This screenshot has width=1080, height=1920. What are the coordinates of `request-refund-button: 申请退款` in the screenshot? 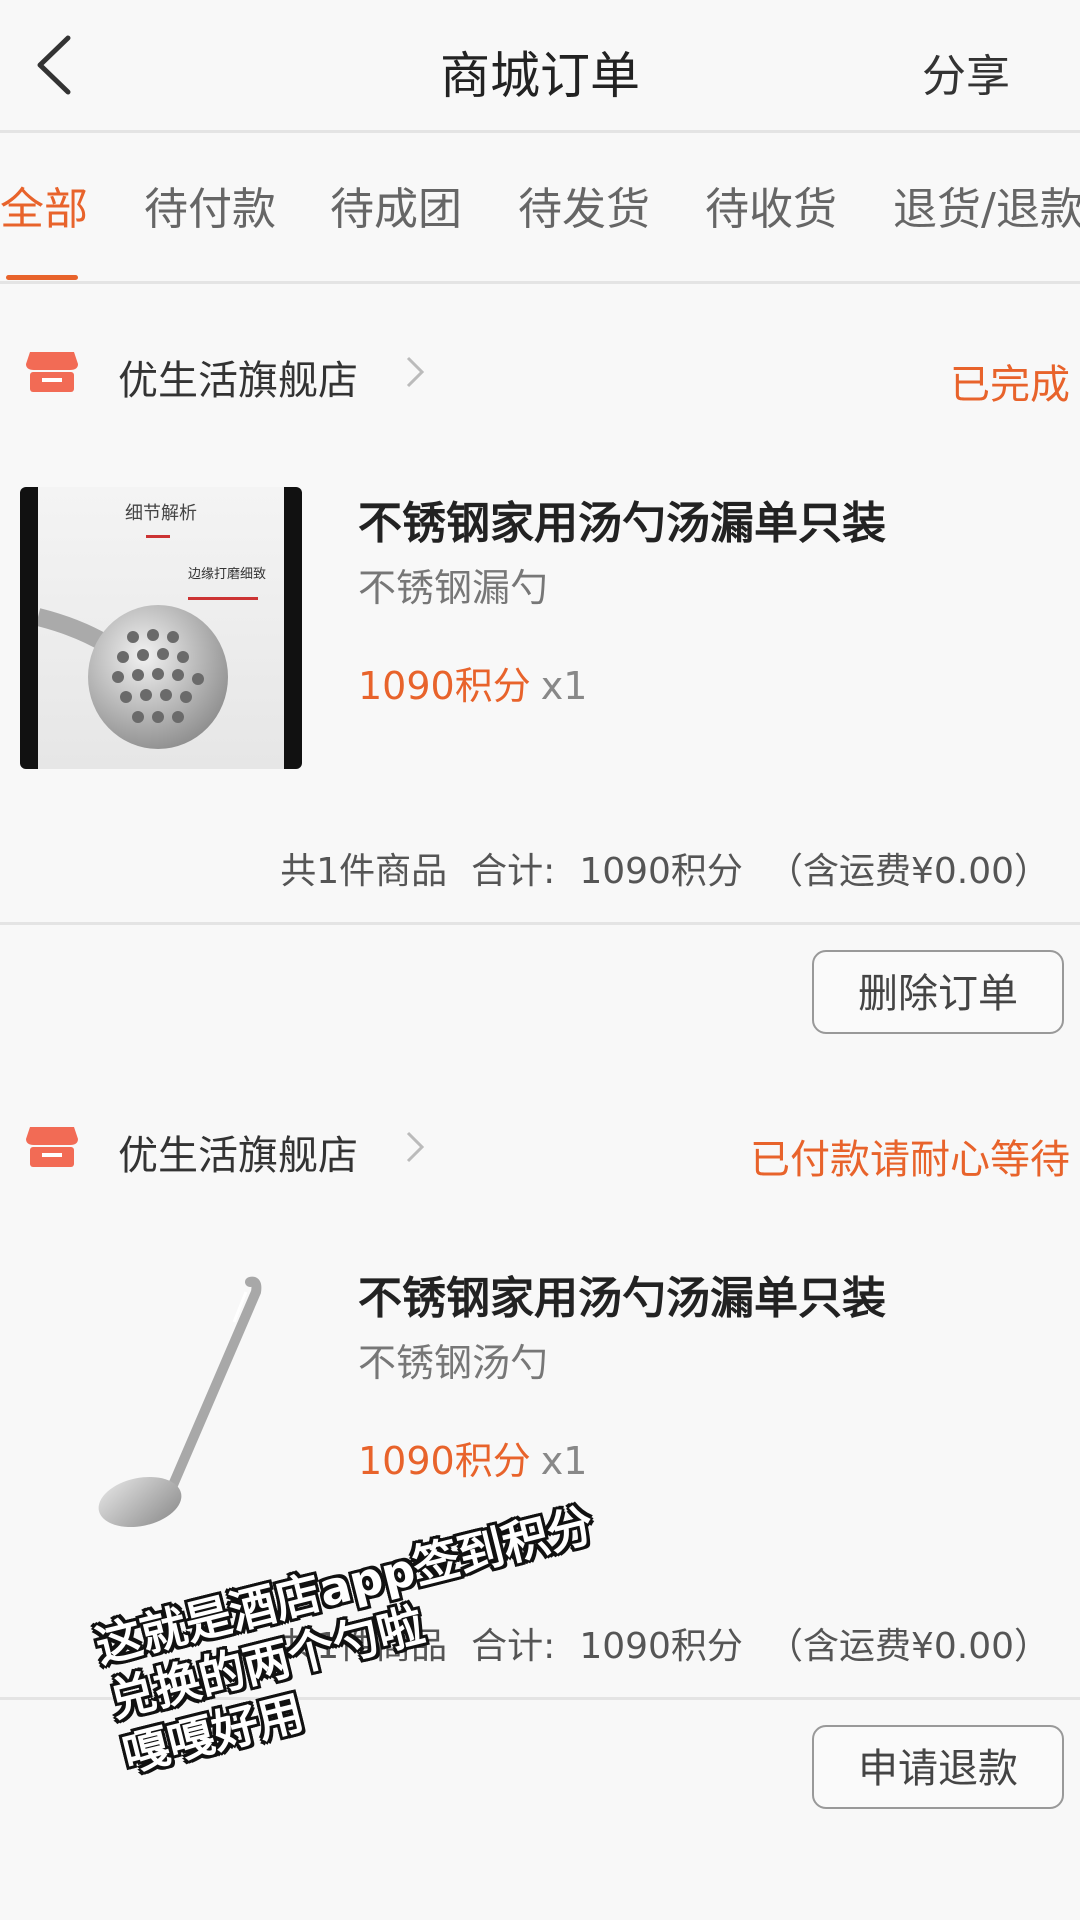 It's located at (938, 1767).